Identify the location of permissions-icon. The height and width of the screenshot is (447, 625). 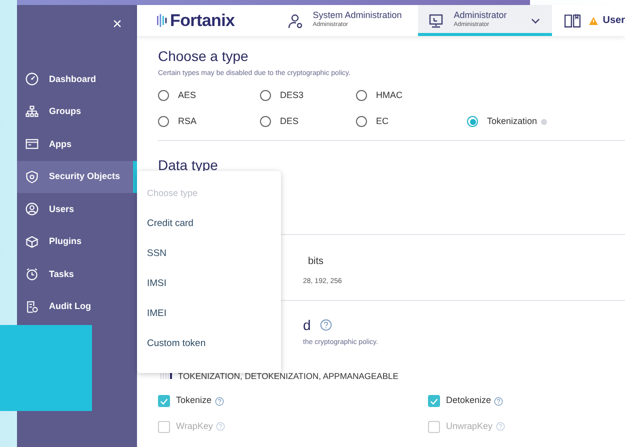
(166, 375).